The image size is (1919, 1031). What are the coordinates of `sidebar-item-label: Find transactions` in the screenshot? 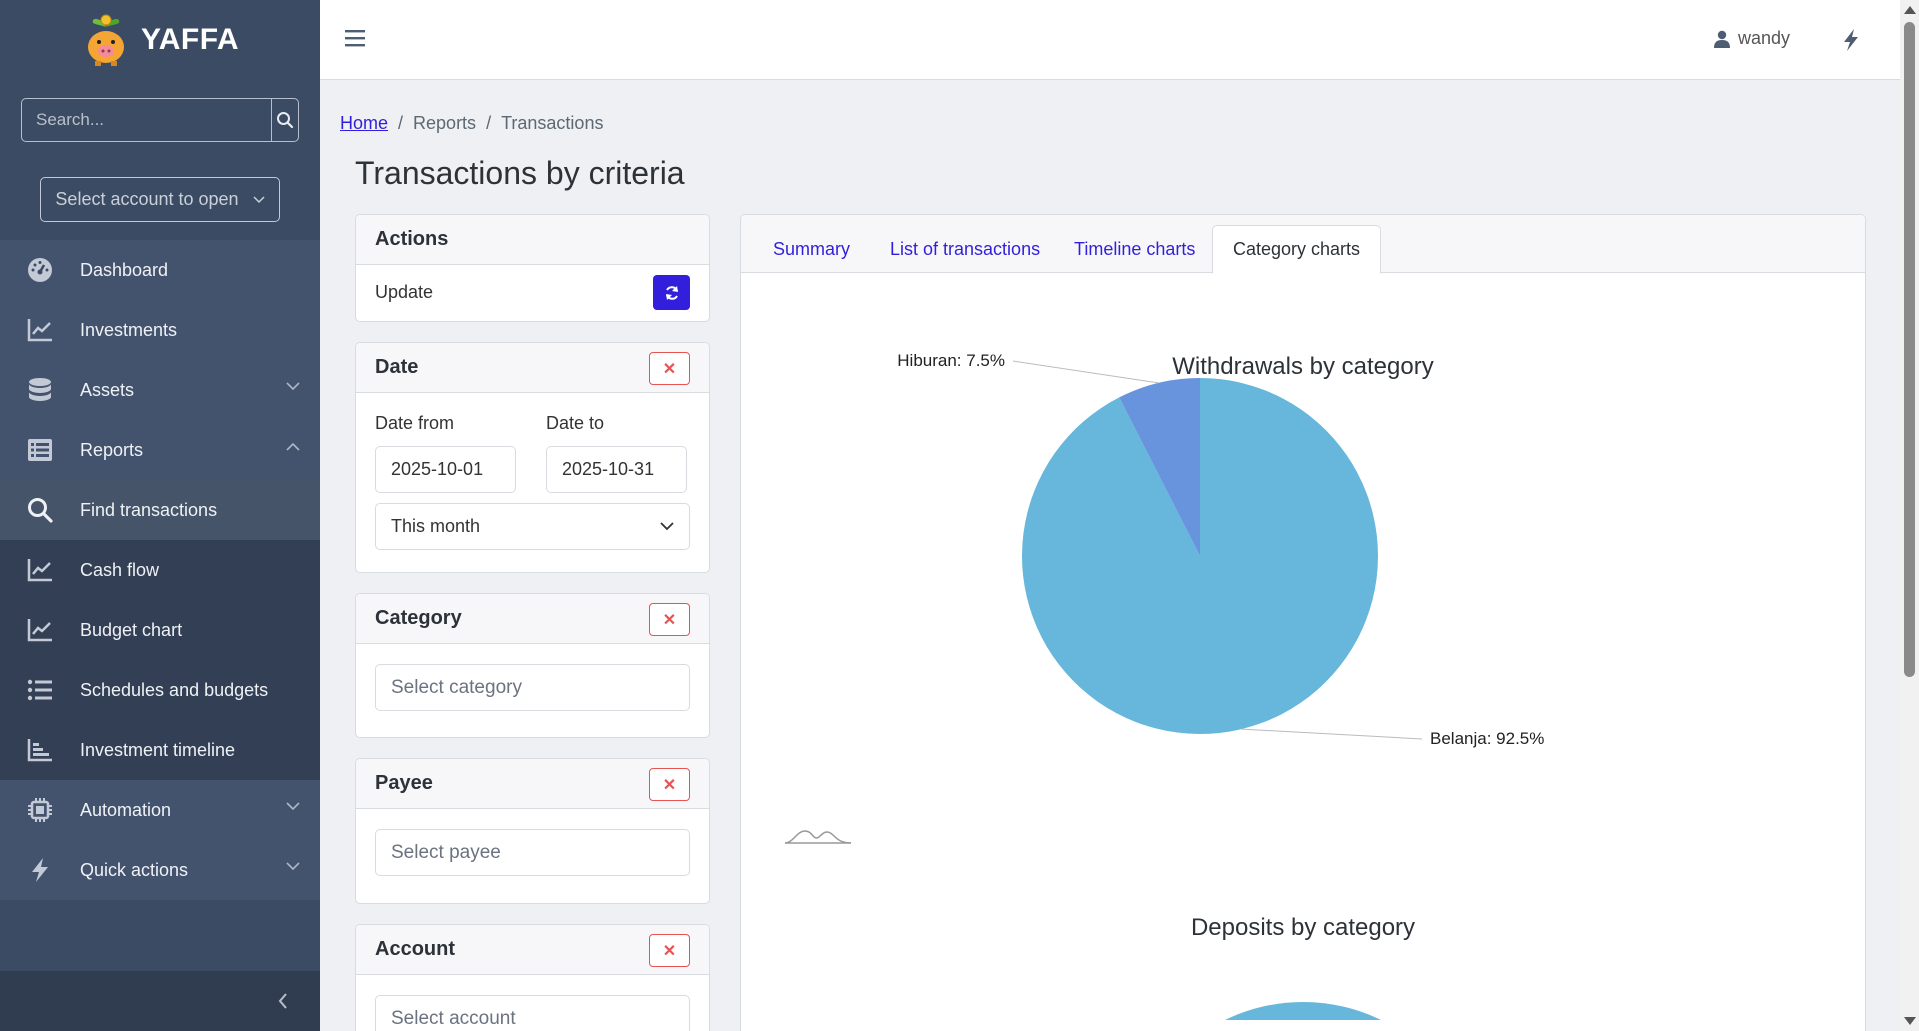 It's located at (149, 509).